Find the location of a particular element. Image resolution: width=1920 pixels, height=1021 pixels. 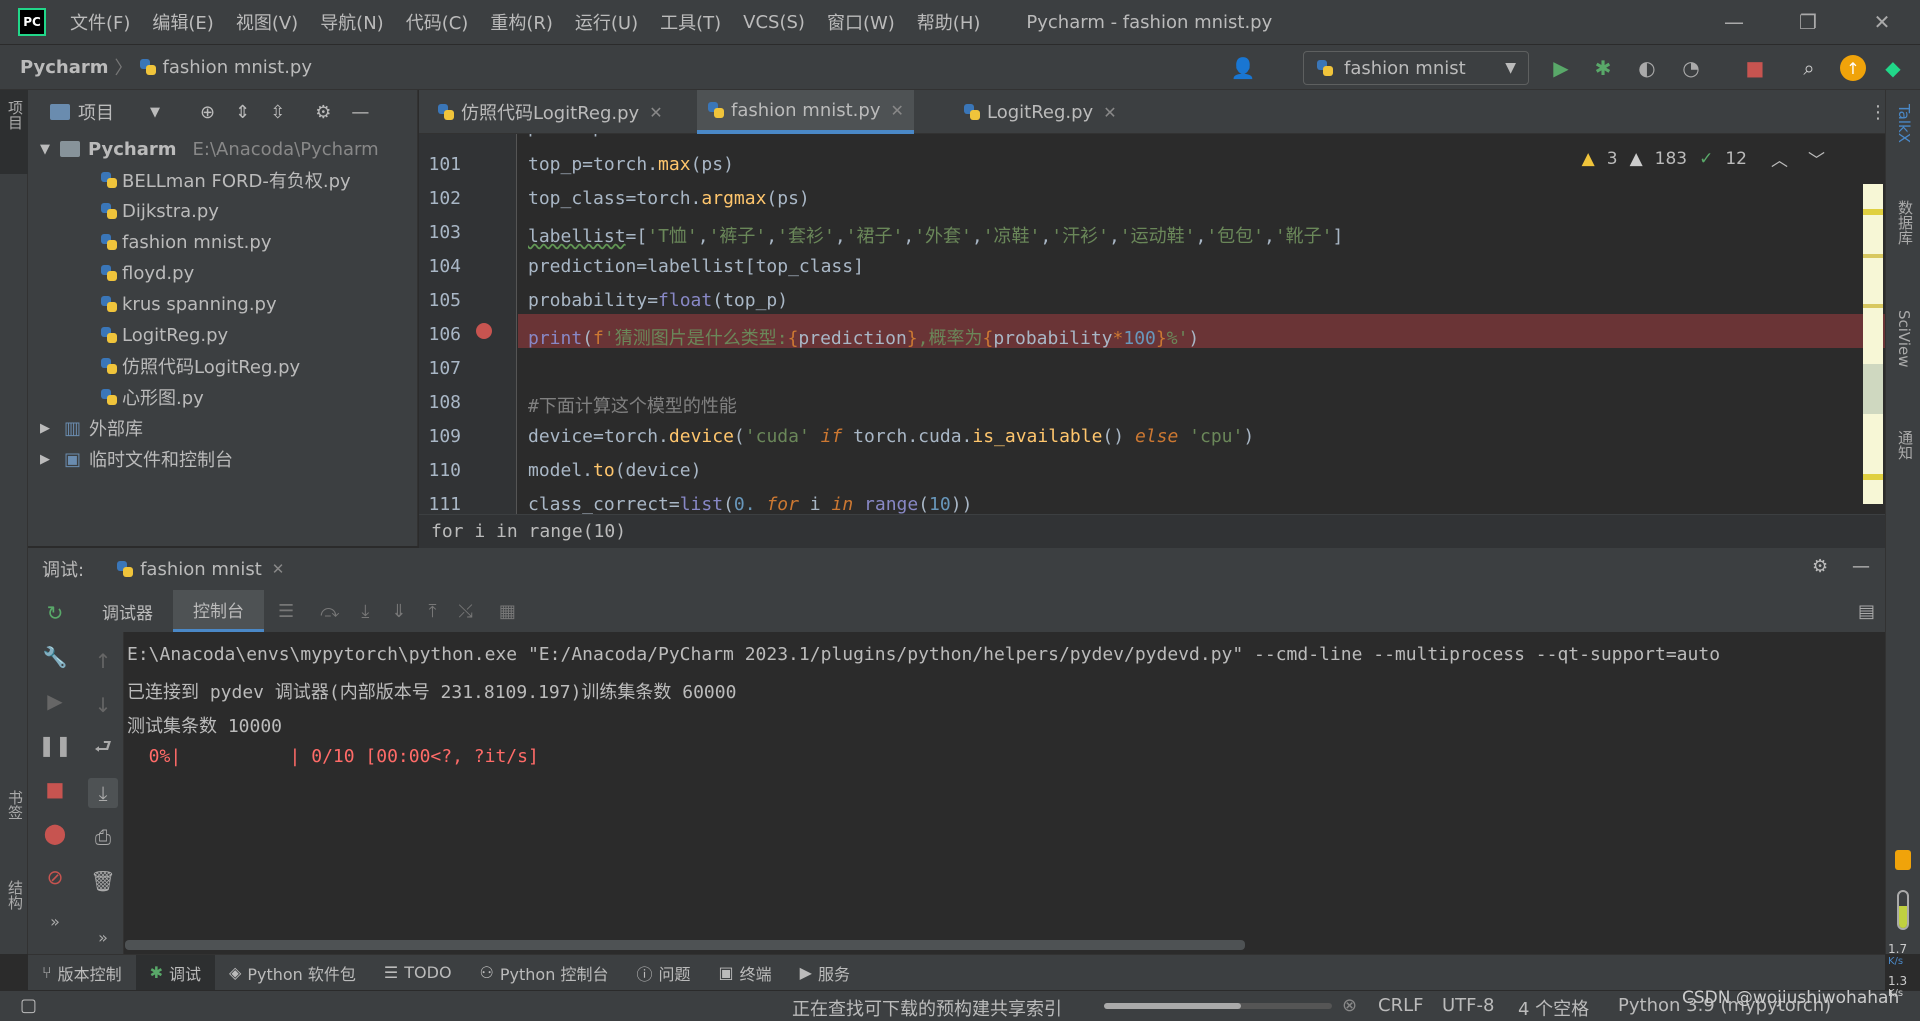

tree-root: ▼ Pycharm E:\Anacoda\Pycharm is located at coordinates (209, 149).